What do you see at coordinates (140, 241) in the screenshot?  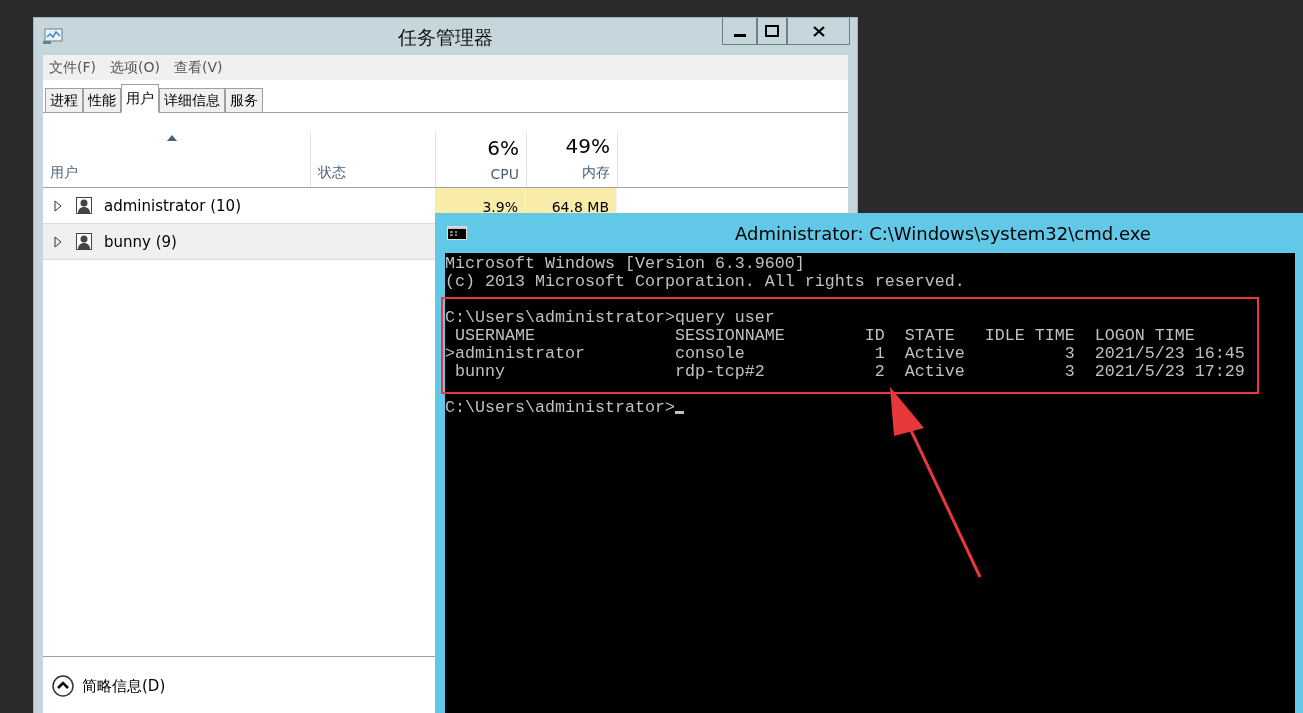 I see `user-name: bunny (9)` at bounding box center [140, 241].